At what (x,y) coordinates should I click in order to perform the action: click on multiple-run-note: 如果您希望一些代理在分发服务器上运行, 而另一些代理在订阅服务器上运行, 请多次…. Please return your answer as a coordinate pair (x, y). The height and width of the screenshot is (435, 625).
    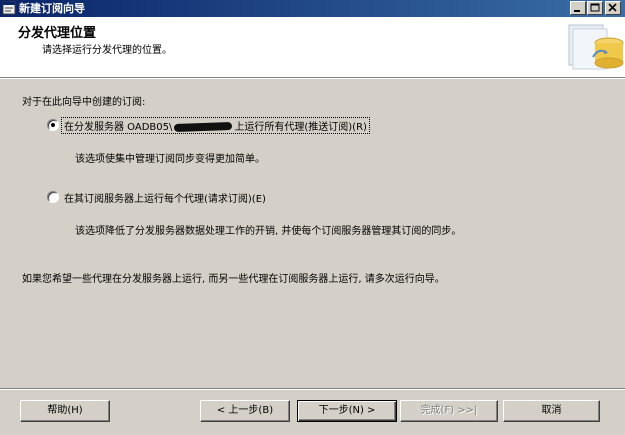
    Looking at the image, I should click on (233, 279).